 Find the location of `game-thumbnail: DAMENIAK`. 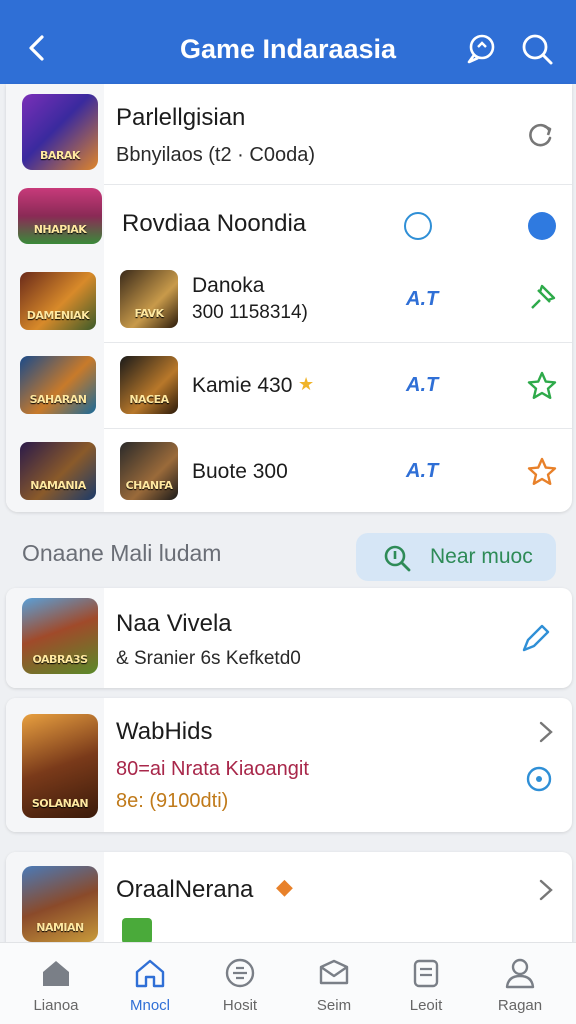

game-thumbnail: DAMENIAK is located at coordinates (58, 301).